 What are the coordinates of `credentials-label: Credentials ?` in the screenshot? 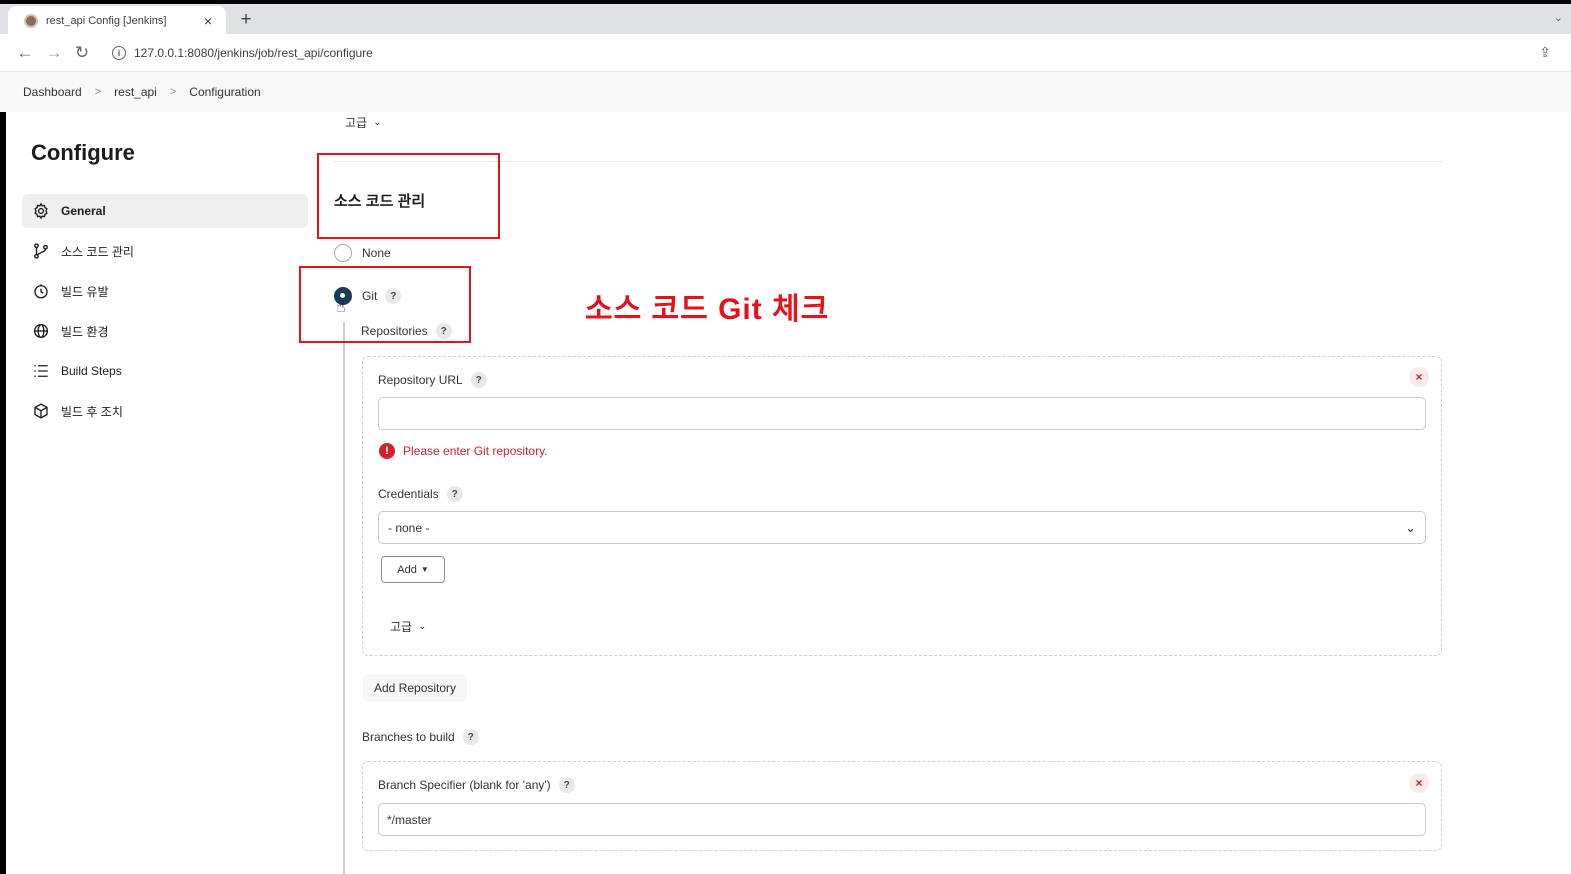 It's located at (420, 494).